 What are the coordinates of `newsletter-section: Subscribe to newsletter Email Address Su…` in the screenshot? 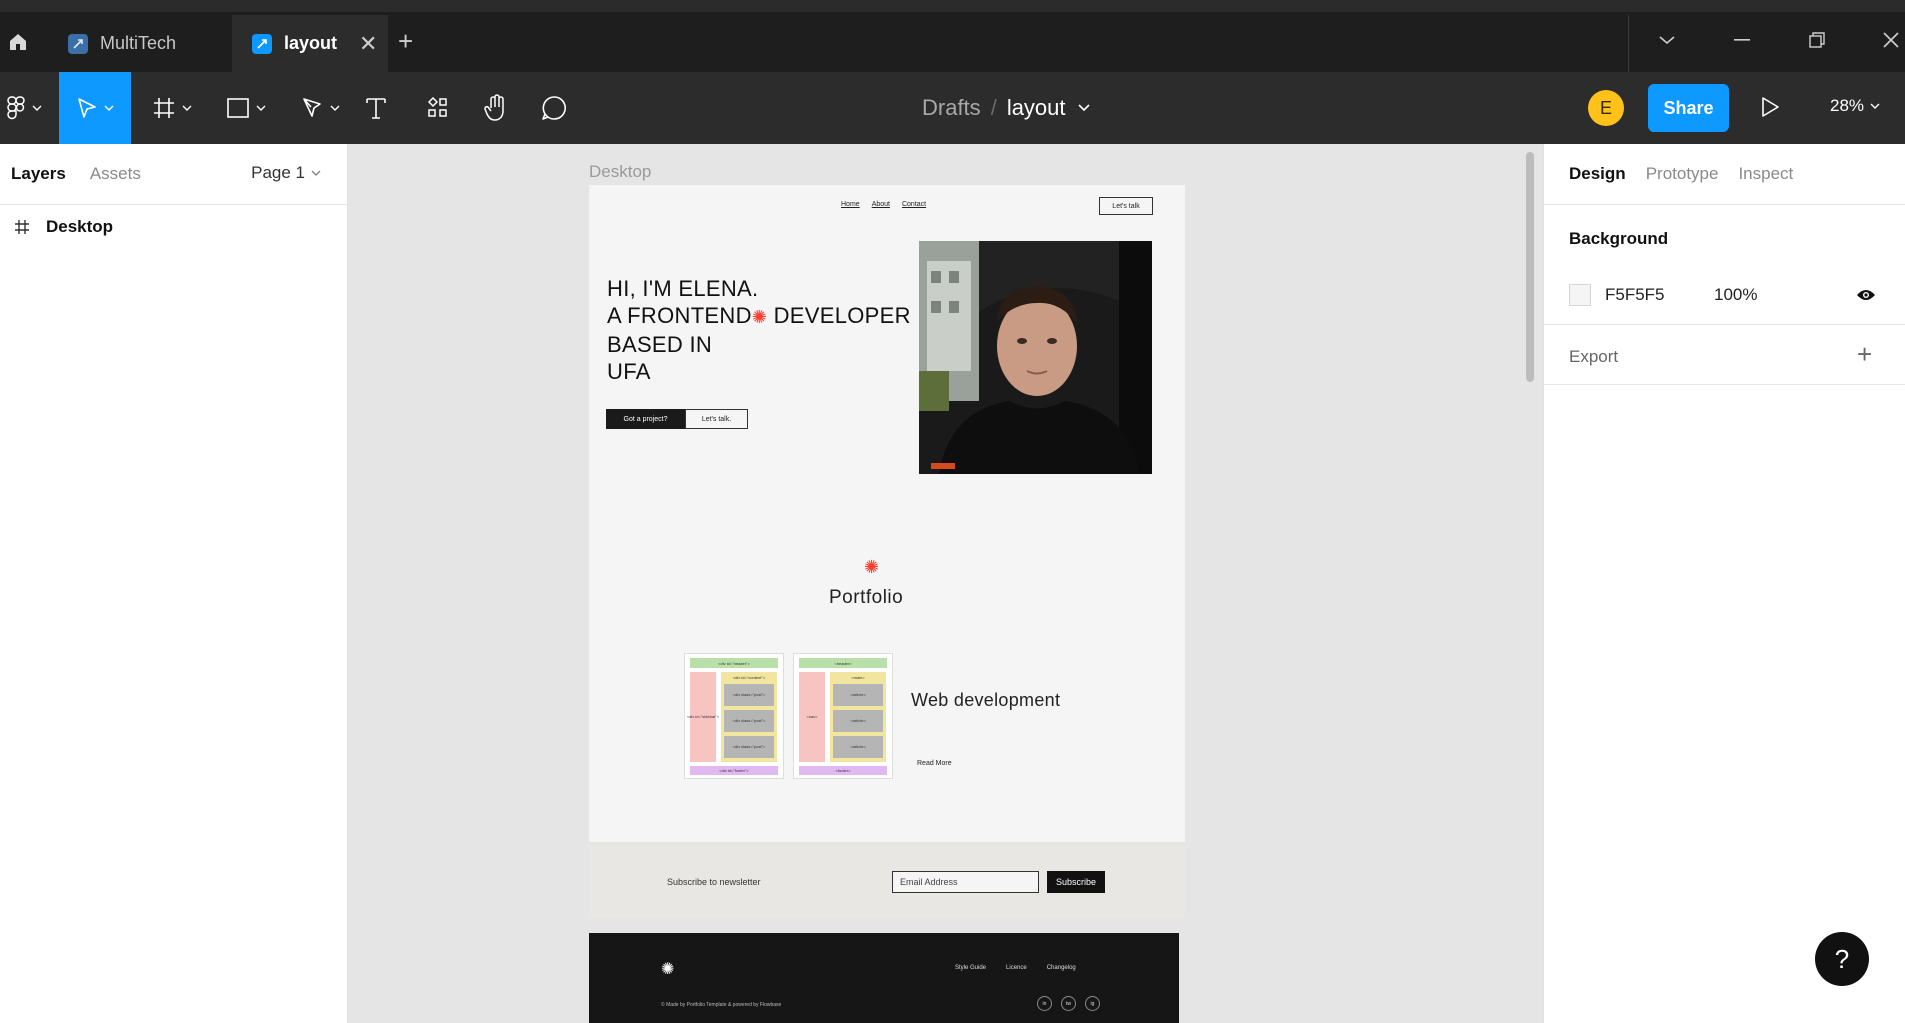 It's located at (887, 881).